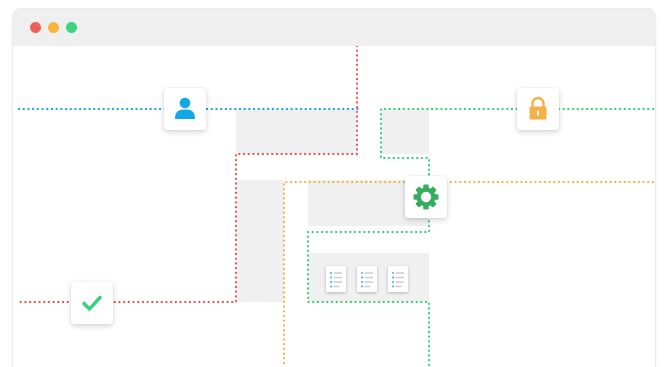 This screenshot has width=664, height=367. I want to click on lock-icon, so click(538, 108).